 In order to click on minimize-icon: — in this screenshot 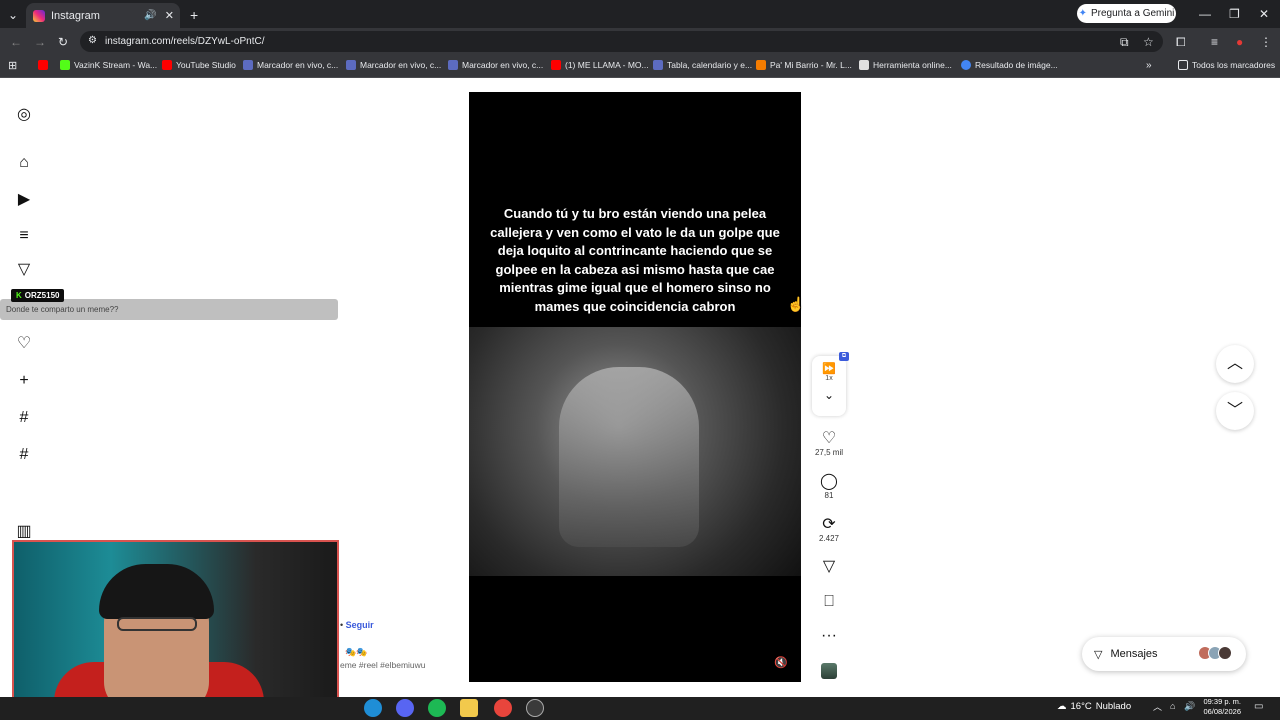, I will do `click(1205, 14)`.